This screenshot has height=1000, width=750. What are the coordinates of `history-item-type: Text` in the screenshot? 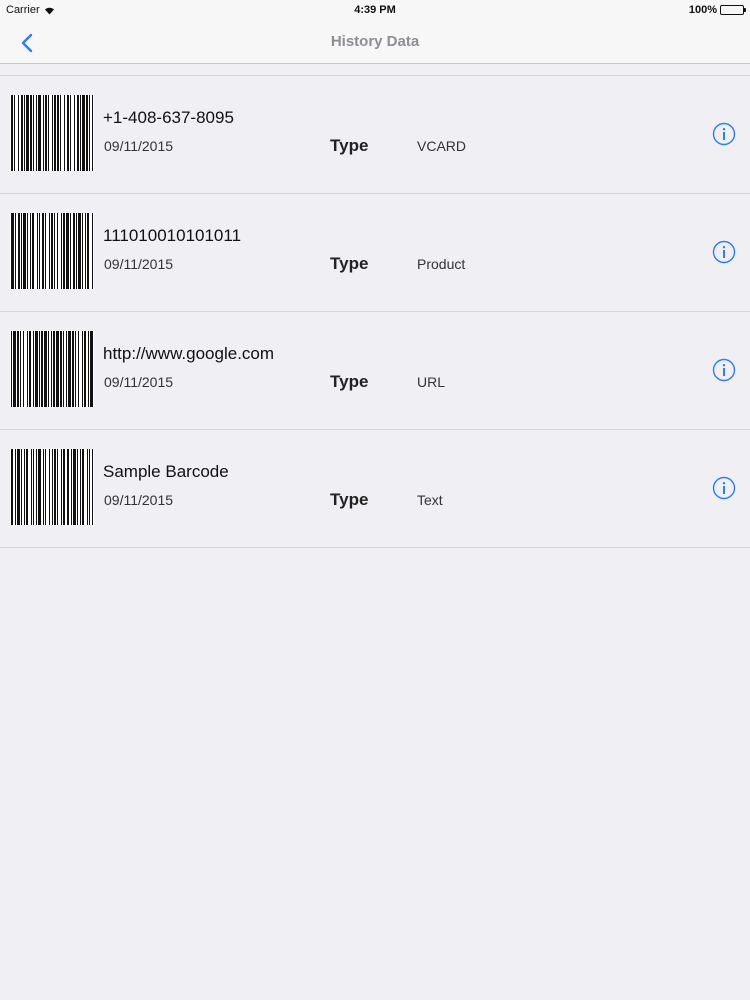 It's located at (430, 500).